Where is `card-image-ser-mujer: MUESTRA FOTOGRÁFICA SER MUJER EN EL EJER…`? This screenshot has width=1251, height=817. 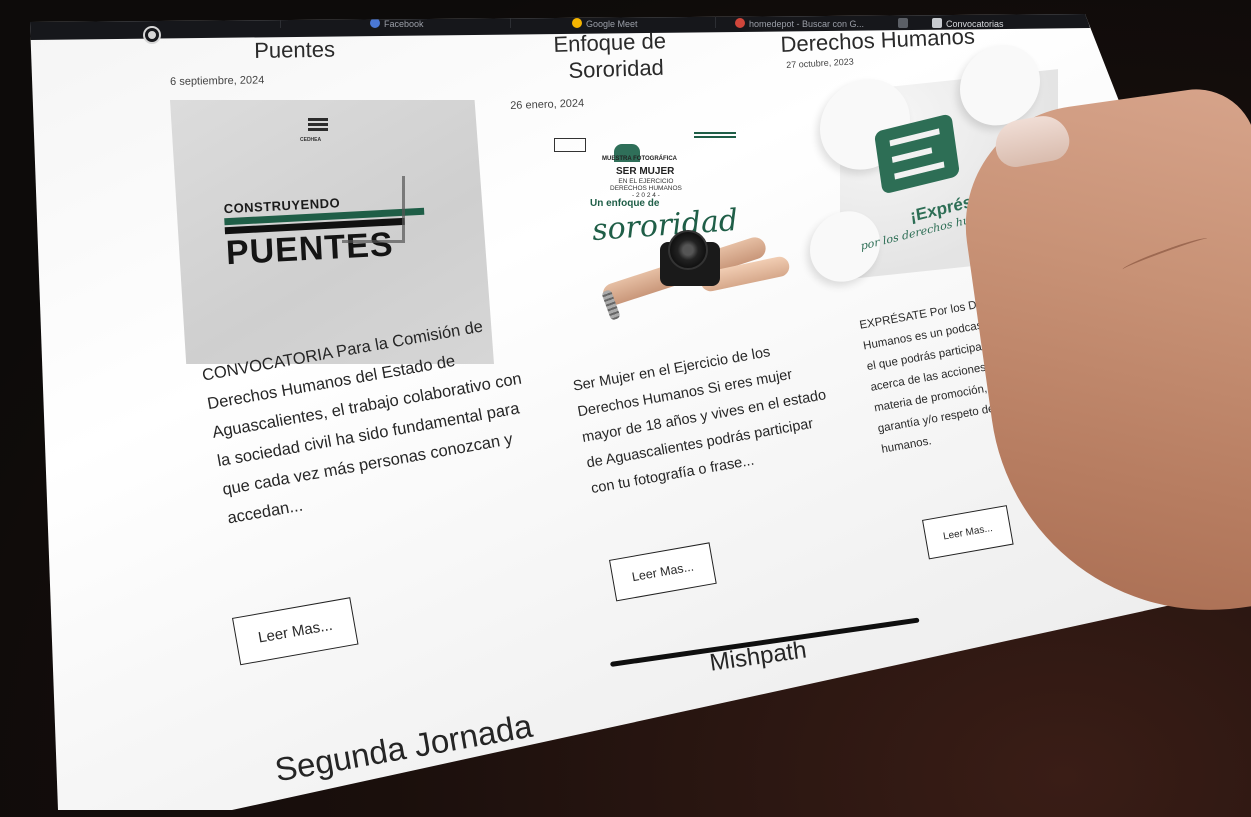 card-image-ser-mujer: MUESTRA FOTOGRÁFICA SER MUJER EN EL EJER… is located at coordinates (666, 232).